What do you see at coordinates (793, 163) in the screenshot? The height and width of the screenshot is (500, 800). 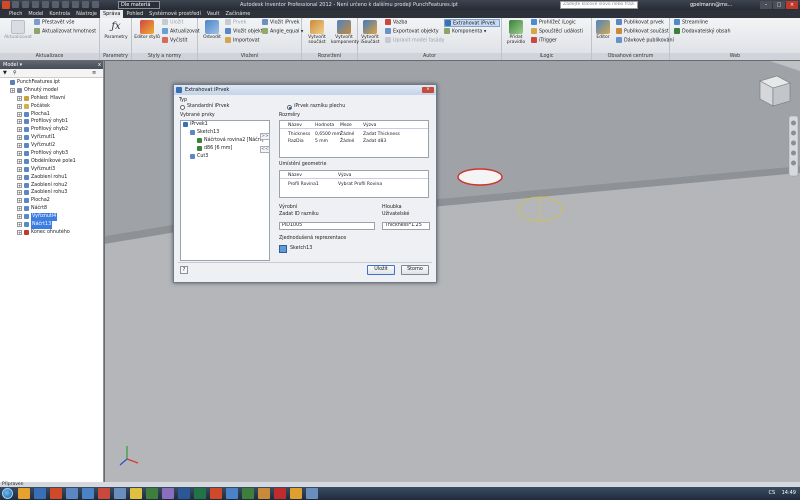 I see `look-at-icon` at bounding box center [793, 163].